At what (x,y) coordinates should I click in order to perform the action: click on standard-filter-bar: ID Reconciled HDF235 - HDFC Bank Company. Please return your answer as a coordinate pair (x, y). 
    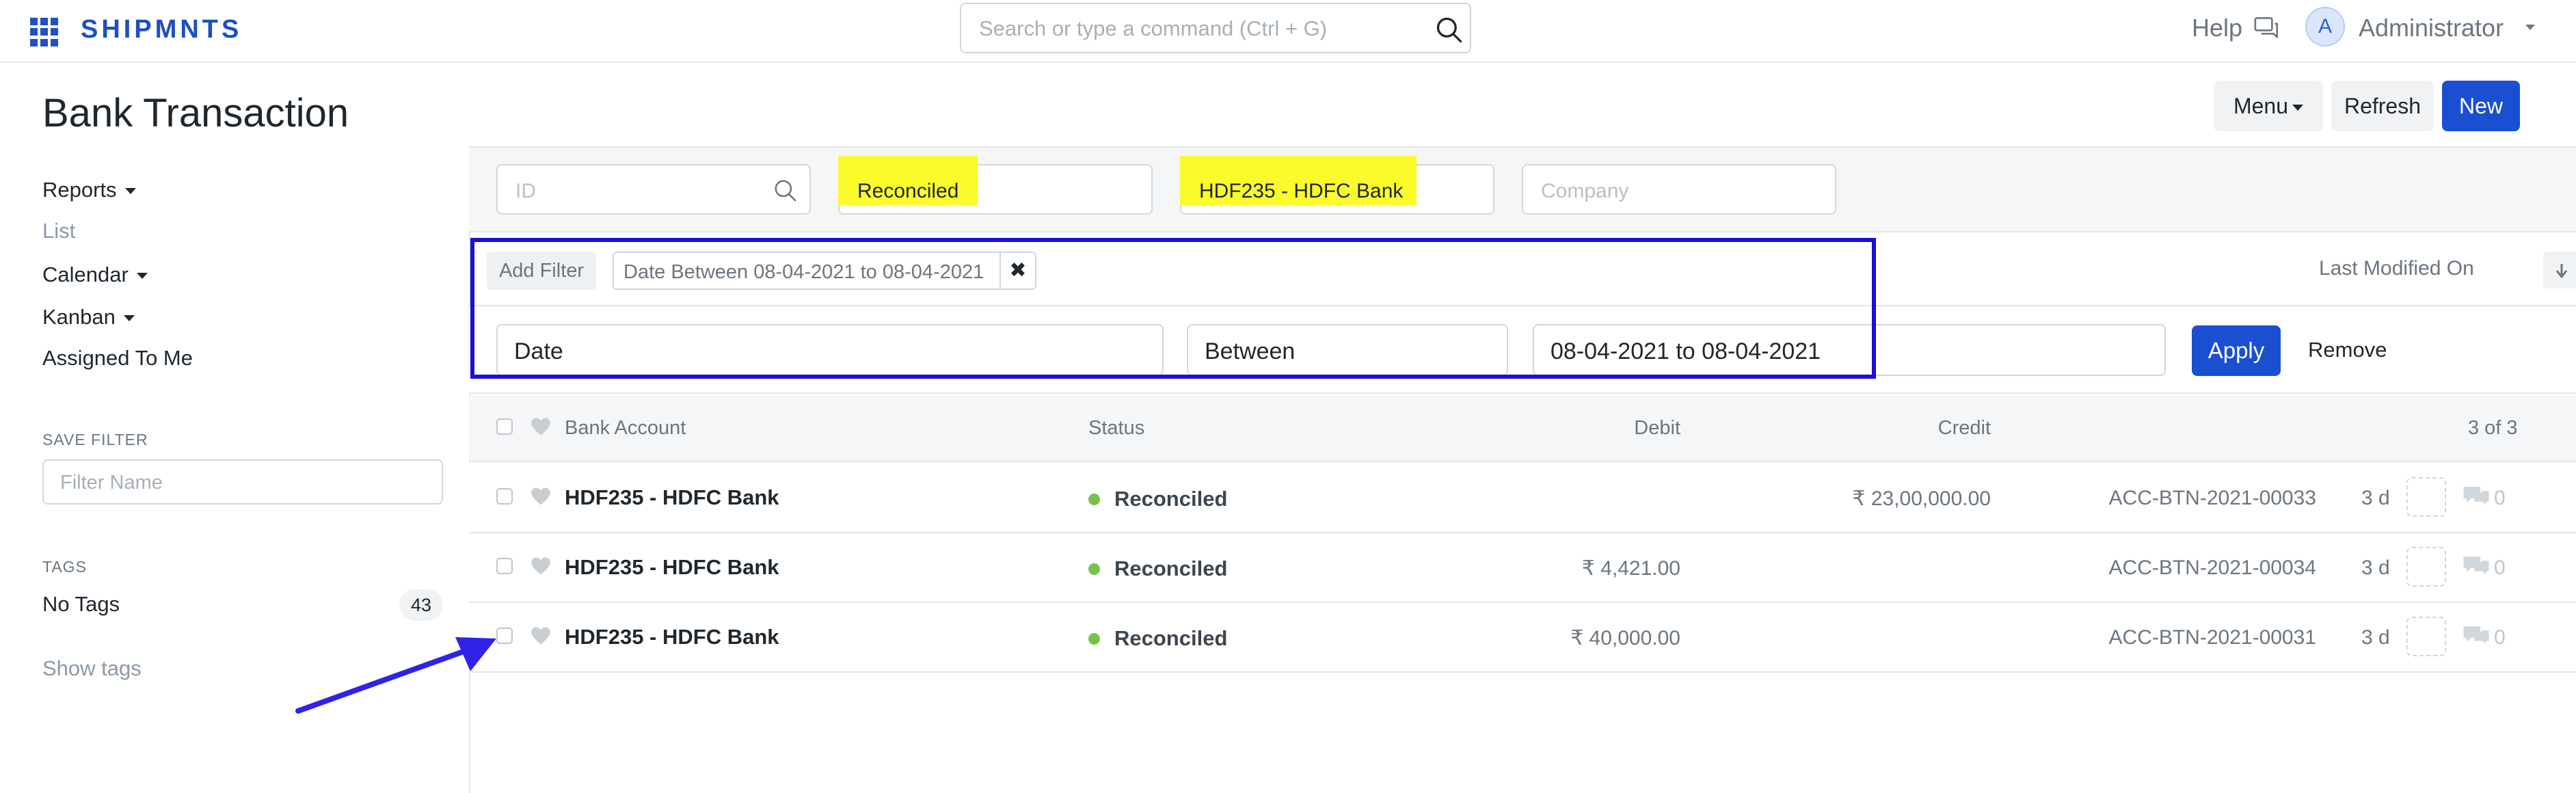
    Looking at the image, I should click on (1522, 190).